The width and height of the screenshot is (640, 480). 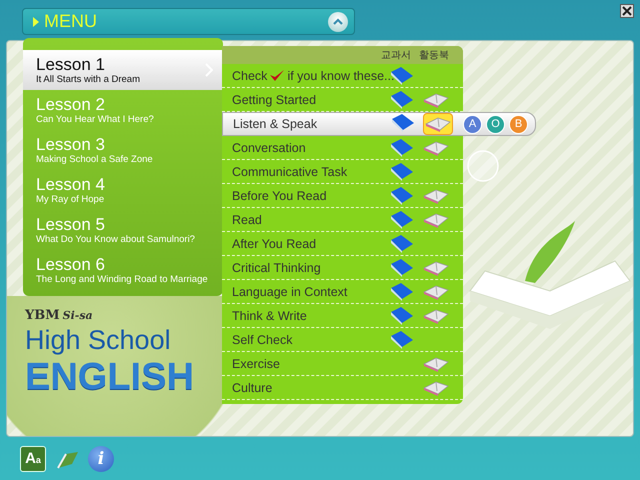 I want to click on submenu-item: Read, so click(x=342, y=220).